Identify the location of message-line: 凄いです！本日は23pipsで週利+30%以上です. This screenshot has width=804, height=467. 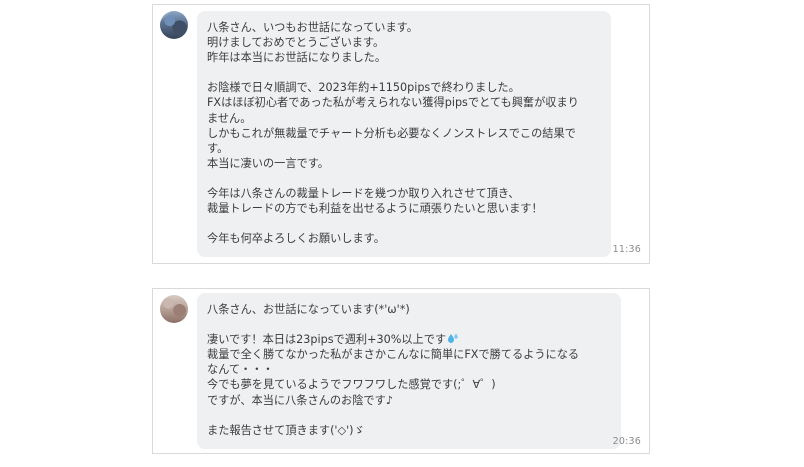
(409, 339).